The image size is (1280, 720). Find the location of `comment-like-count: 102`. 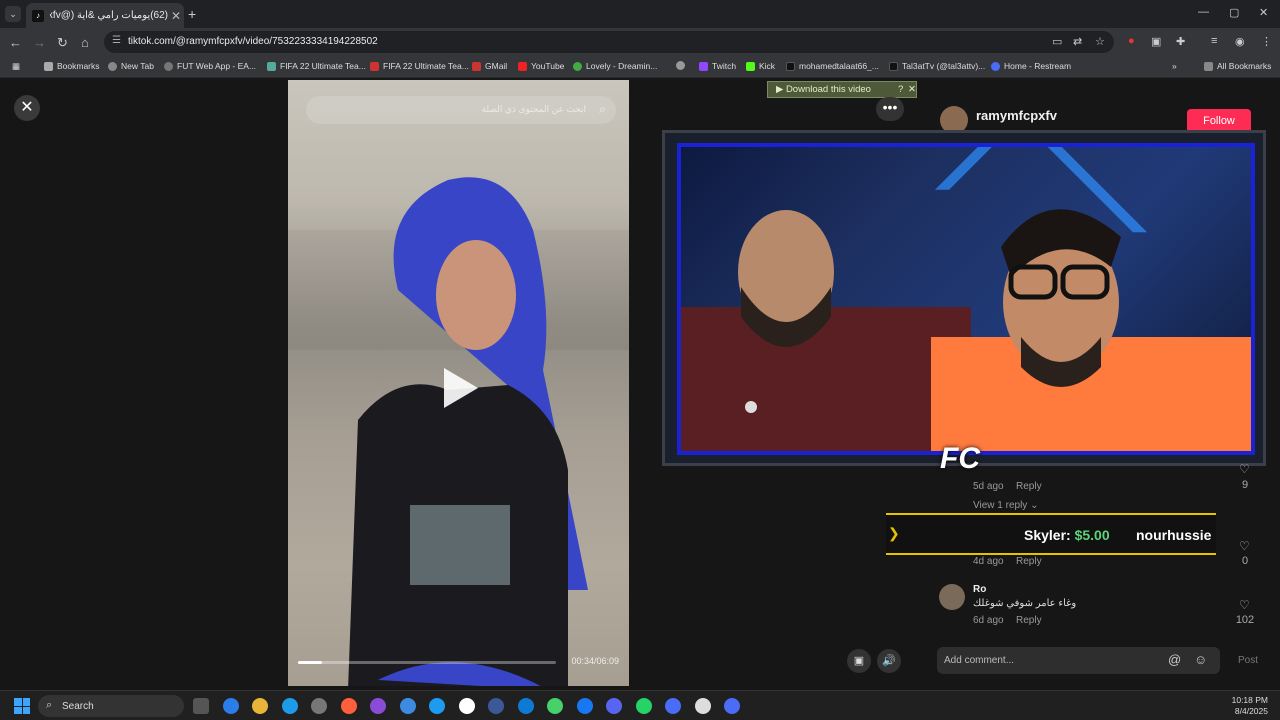

comment-like-count: 102 is located at coordinates (1245, 620).